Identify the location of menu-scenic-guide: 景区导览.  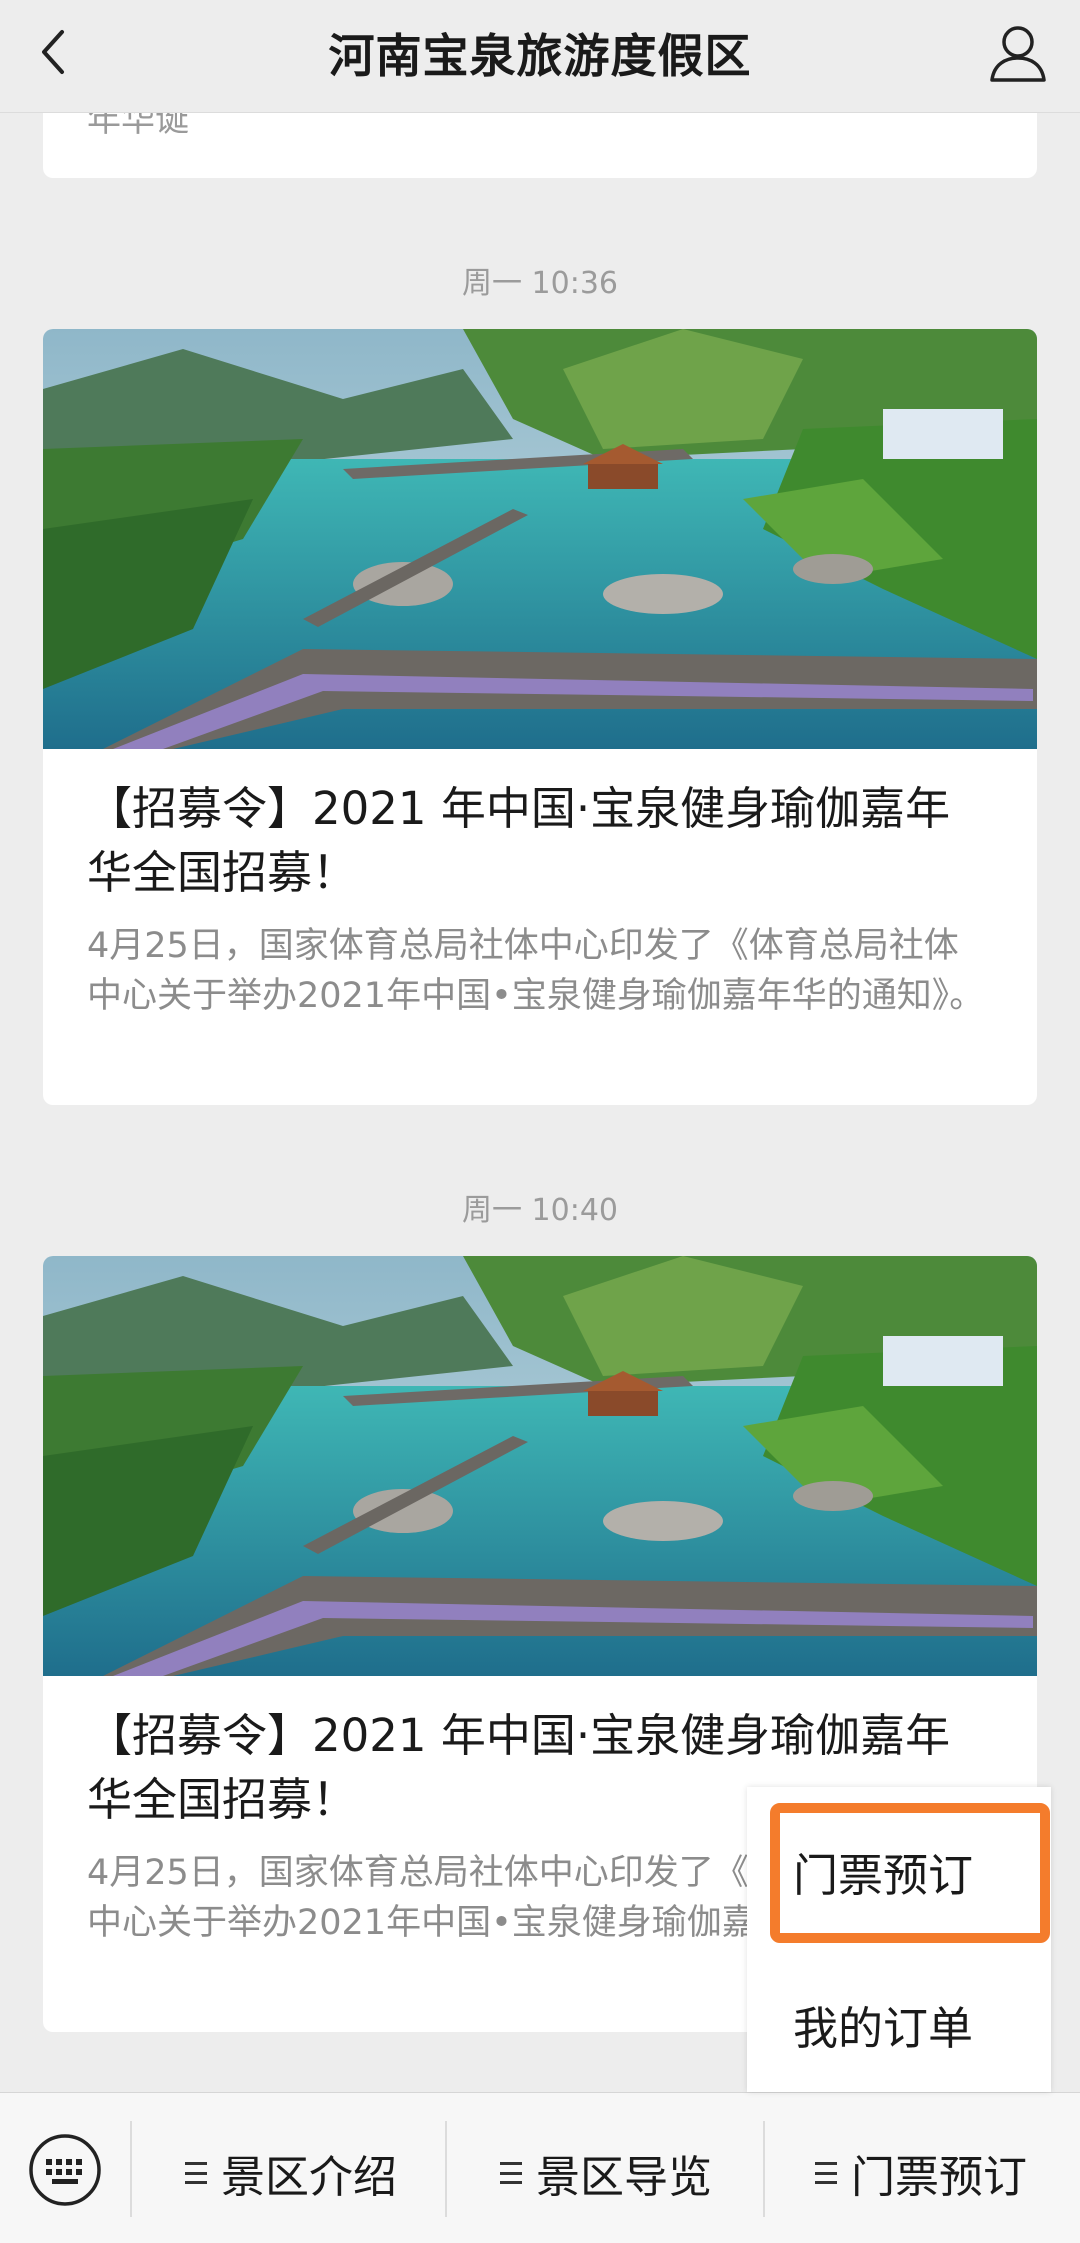
(606, 2173).